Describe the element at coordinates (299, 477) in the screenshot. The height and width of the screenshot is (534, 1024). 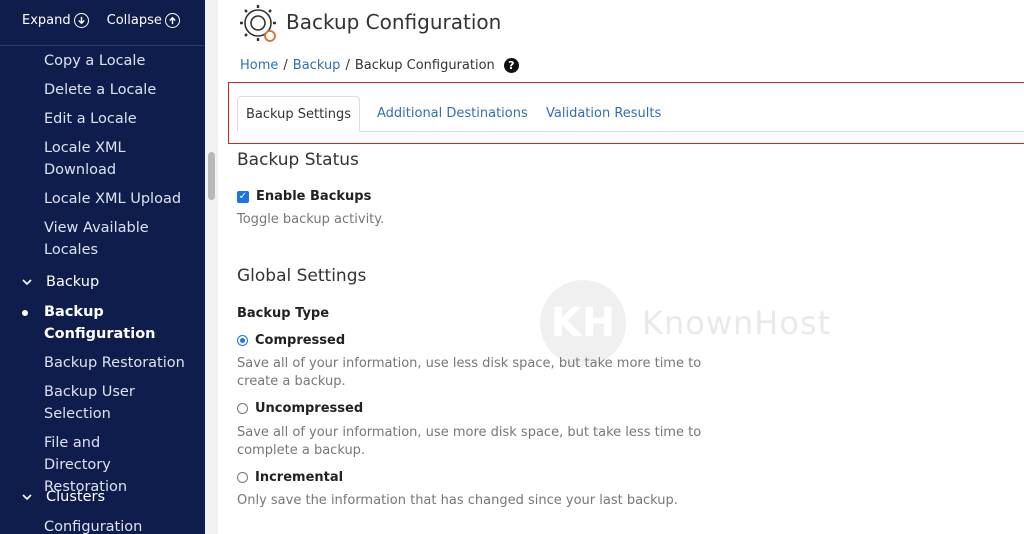
I see `incremental-label: Incremental` at that location.